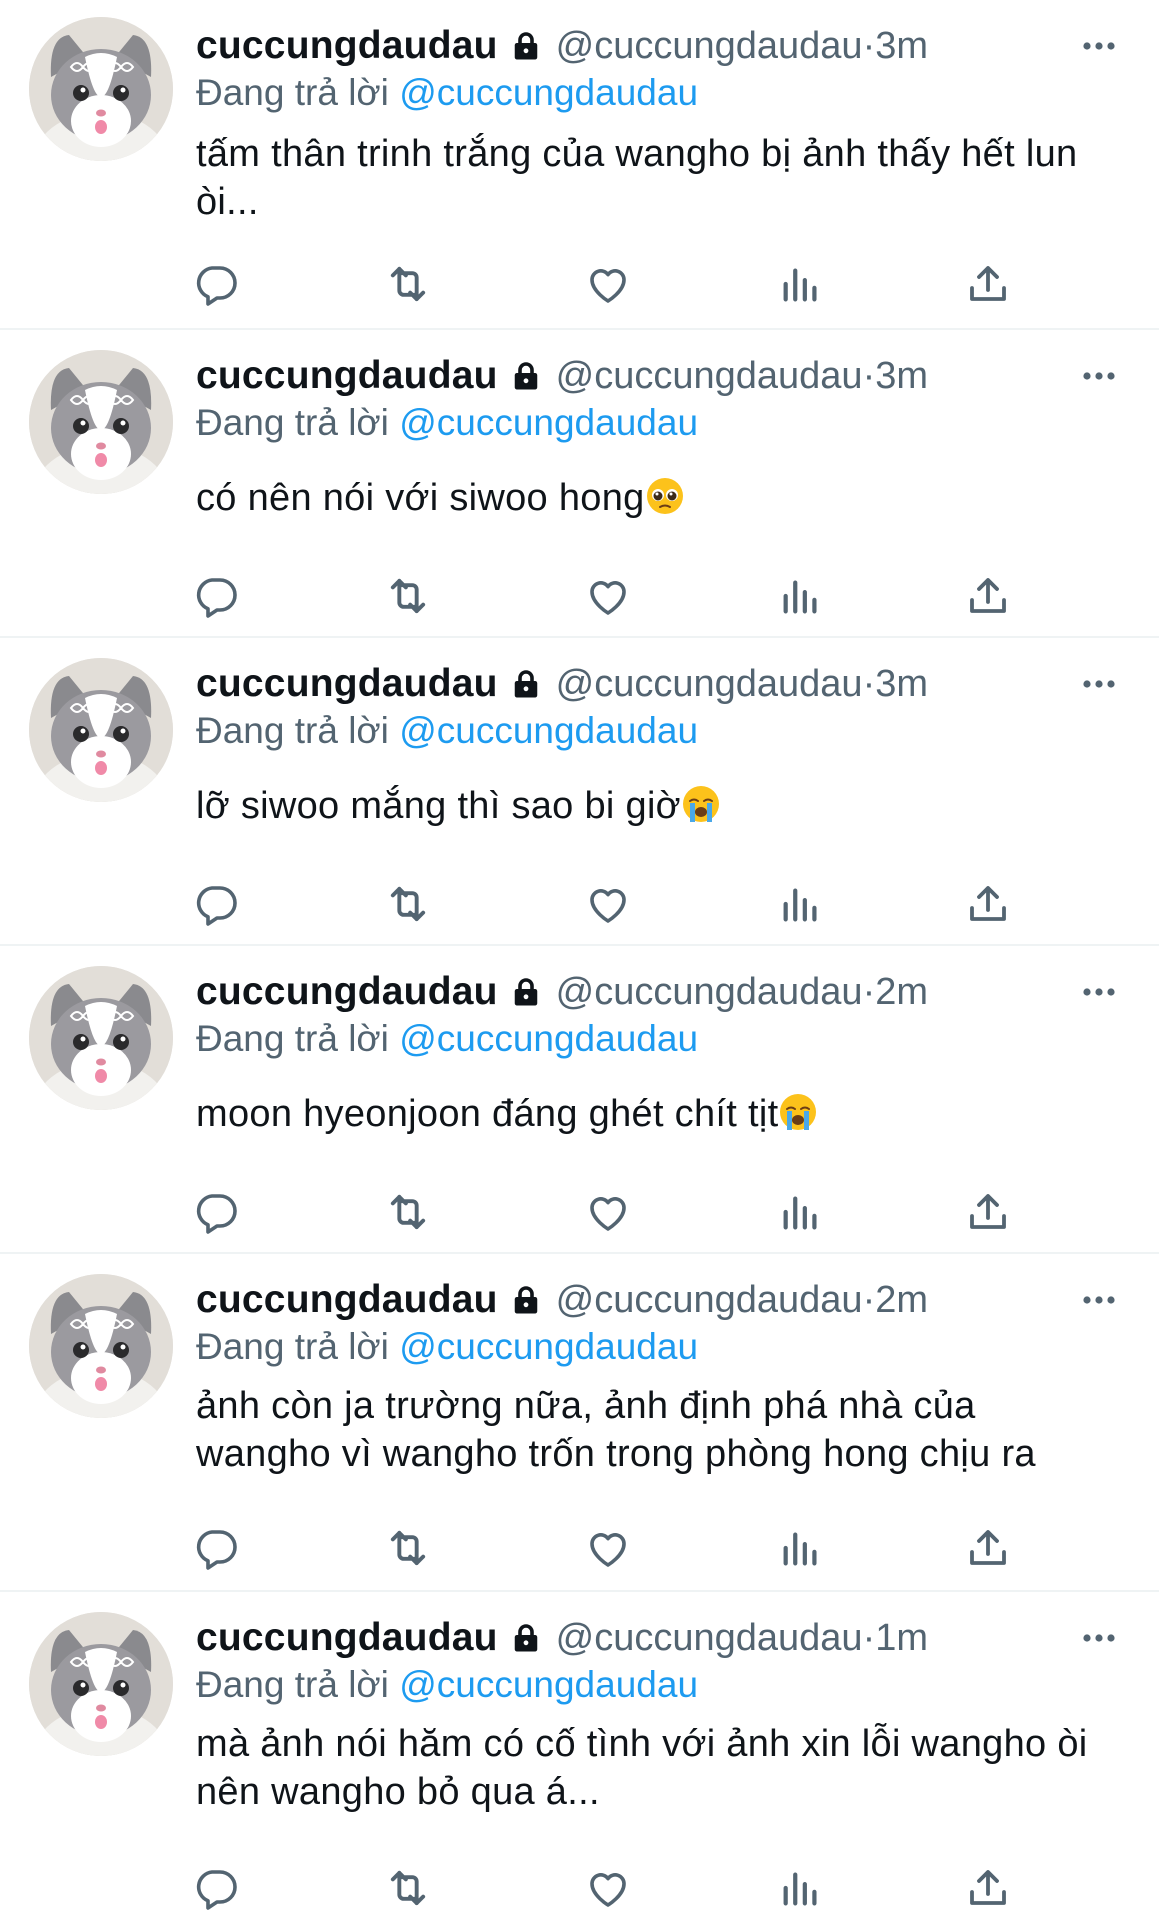 The height and width of the screenshot is (1920, 1159). I want to click on pleading-face-emoji, so click(664, 496).